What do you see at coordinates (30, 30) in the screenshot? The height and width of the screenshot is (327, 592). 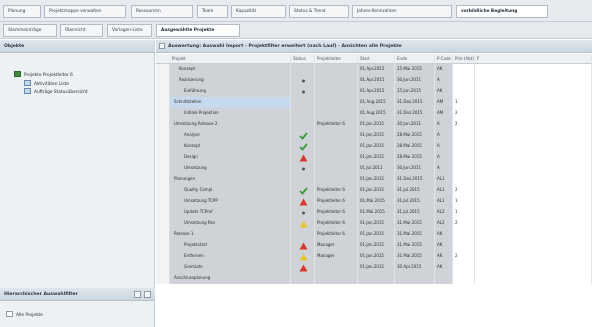 I see `subtab-0: Stammeinträge` at bounding box center [30, 30].